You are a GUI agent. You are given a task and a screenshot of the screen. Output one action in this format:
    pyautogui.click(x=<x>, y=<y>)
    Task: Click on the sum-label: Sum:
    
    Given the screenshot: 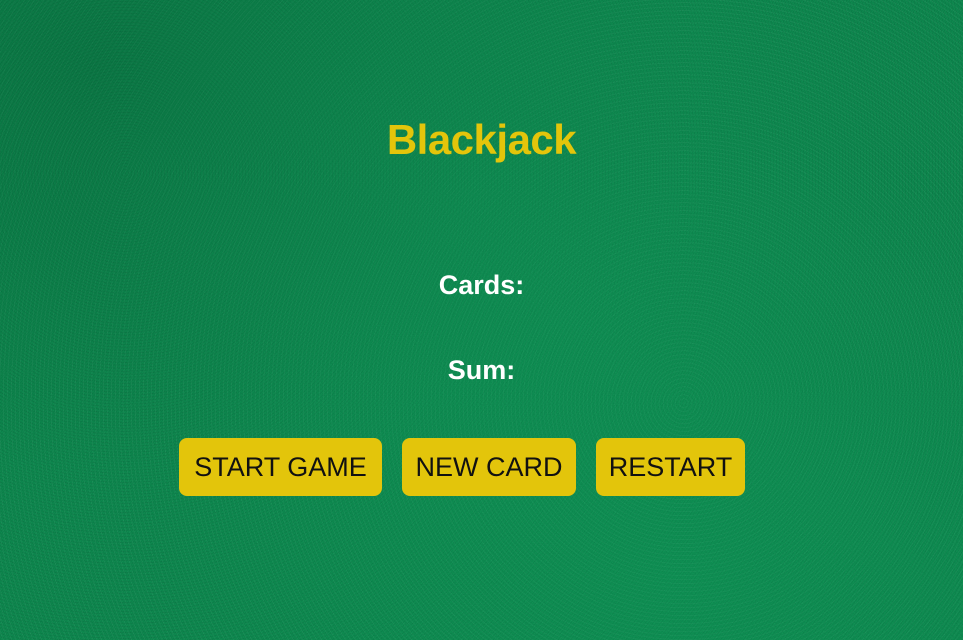 What is the action you would take?
    pyautogui.click(x=481, y=370)
    